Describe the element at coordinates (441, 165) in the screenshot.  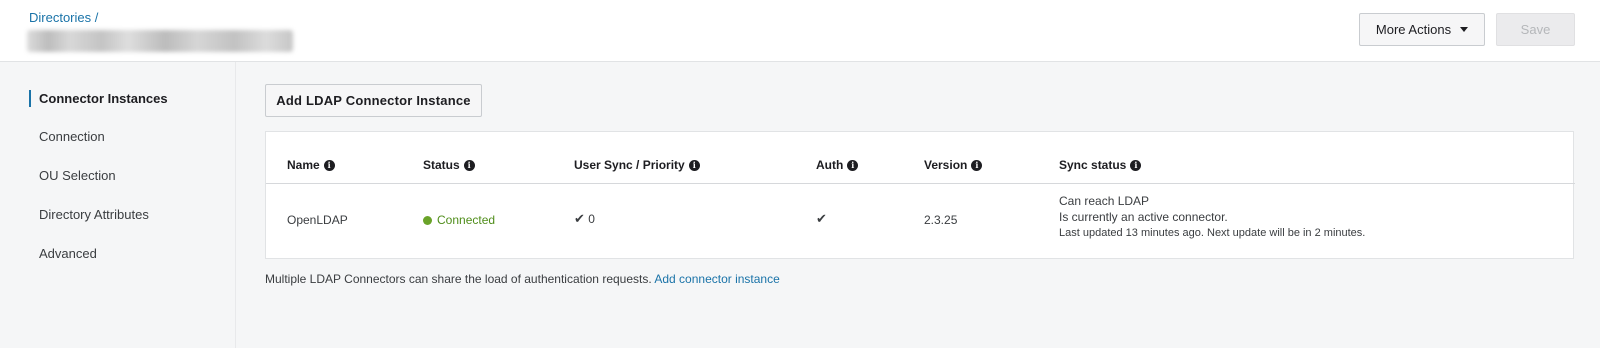
I see `column-header-label: Status` at that location.